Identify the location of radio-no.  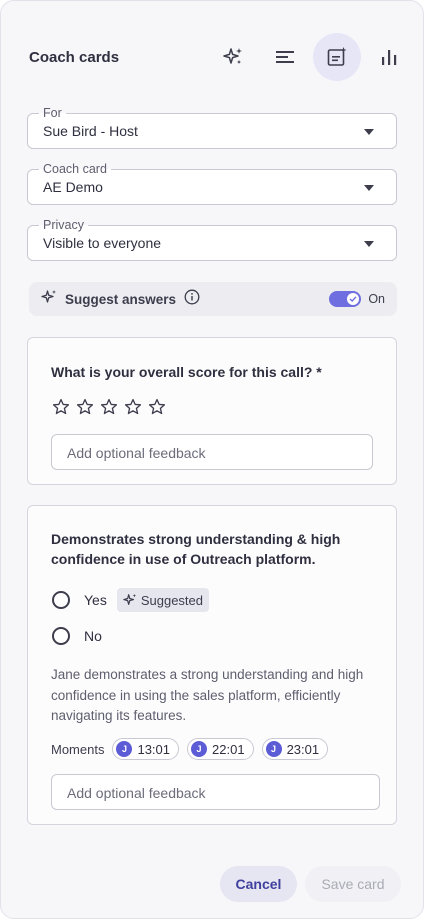
(61, 636).